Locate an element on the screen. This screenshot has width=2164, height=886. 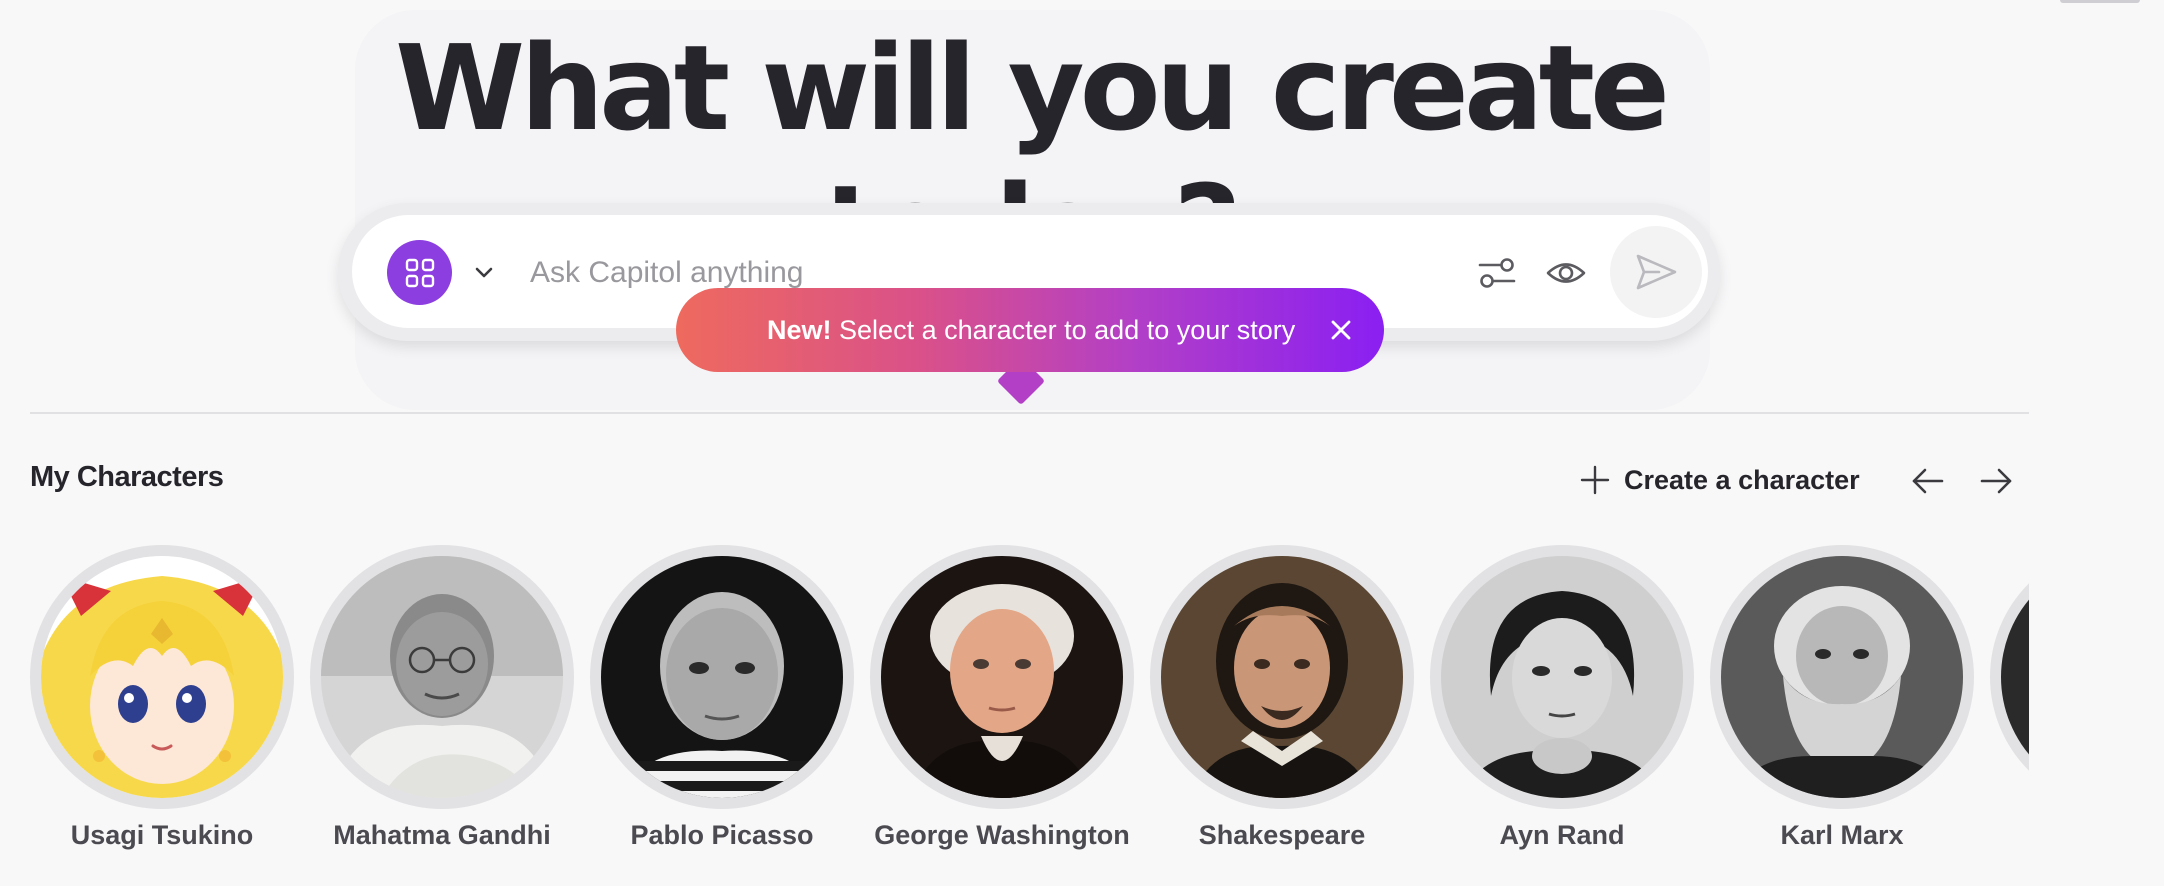
eye-icon is located at coordinates (1566, 273).